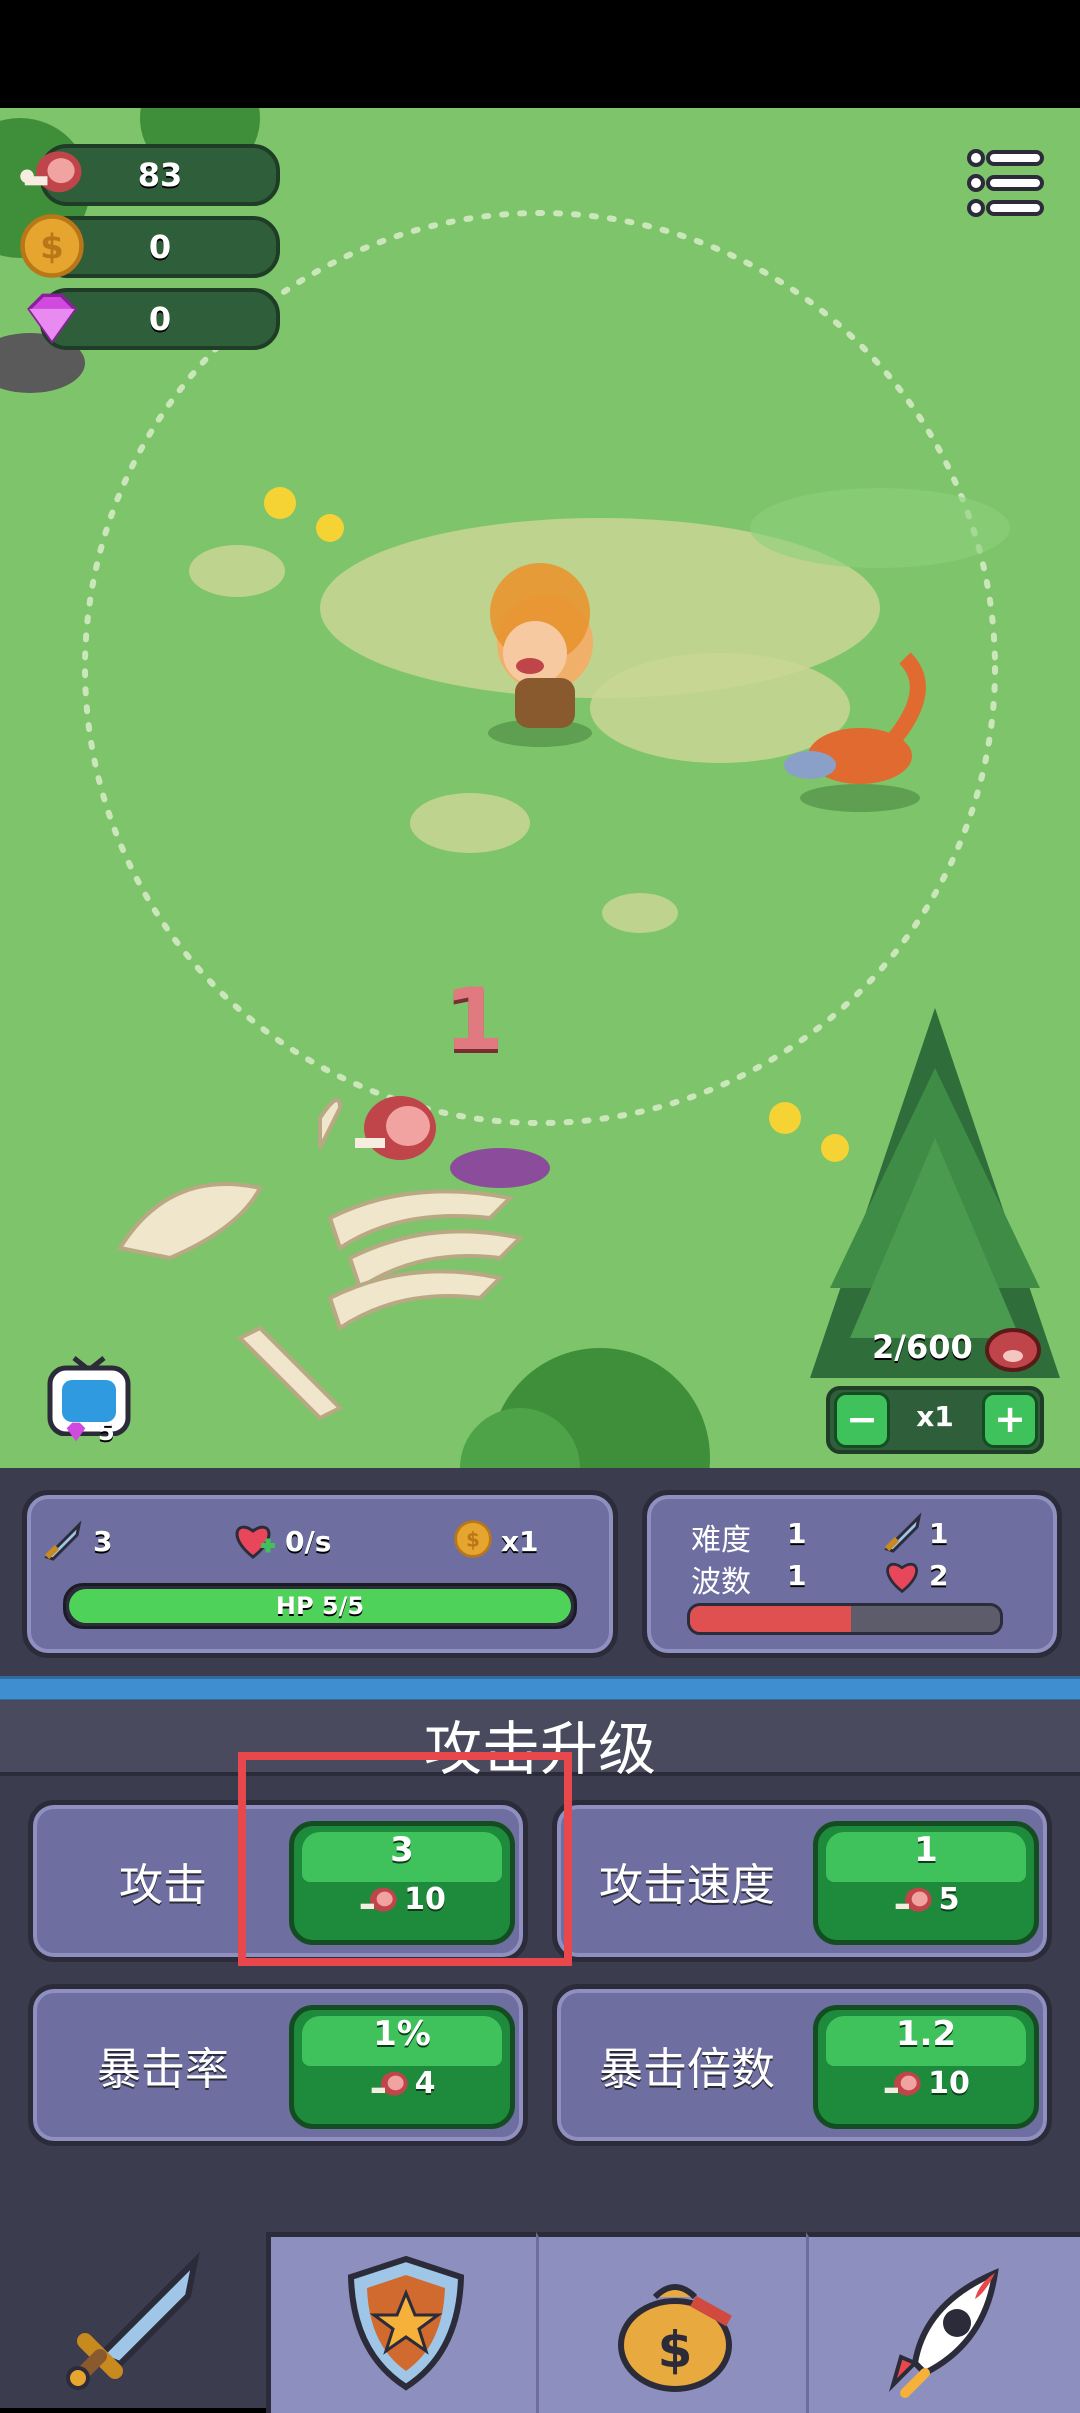  What do you see at coordinates (797, 1575) in the screenshot?
I see `wave-value: 1` at bounding box center [797, 1575].